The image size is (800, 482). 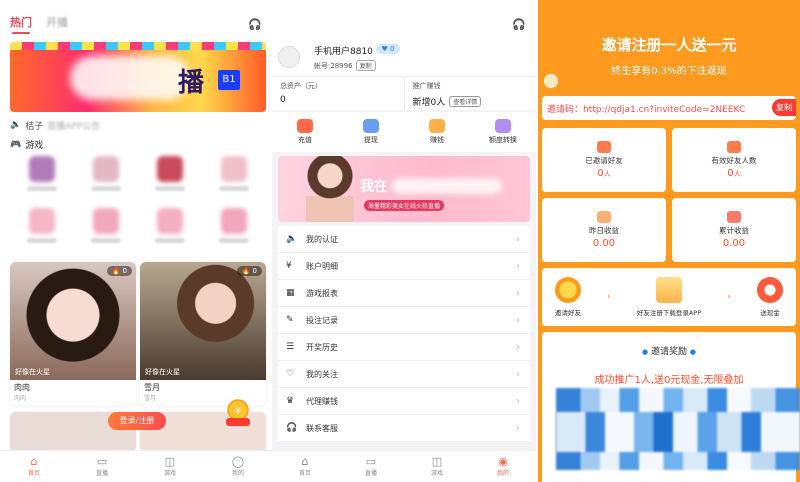 What do you see at coordinates (404, 266) in the screenshot?
I see `menu-item-account: ¥ 账户明细 ›` at bounding box center [404, 266].